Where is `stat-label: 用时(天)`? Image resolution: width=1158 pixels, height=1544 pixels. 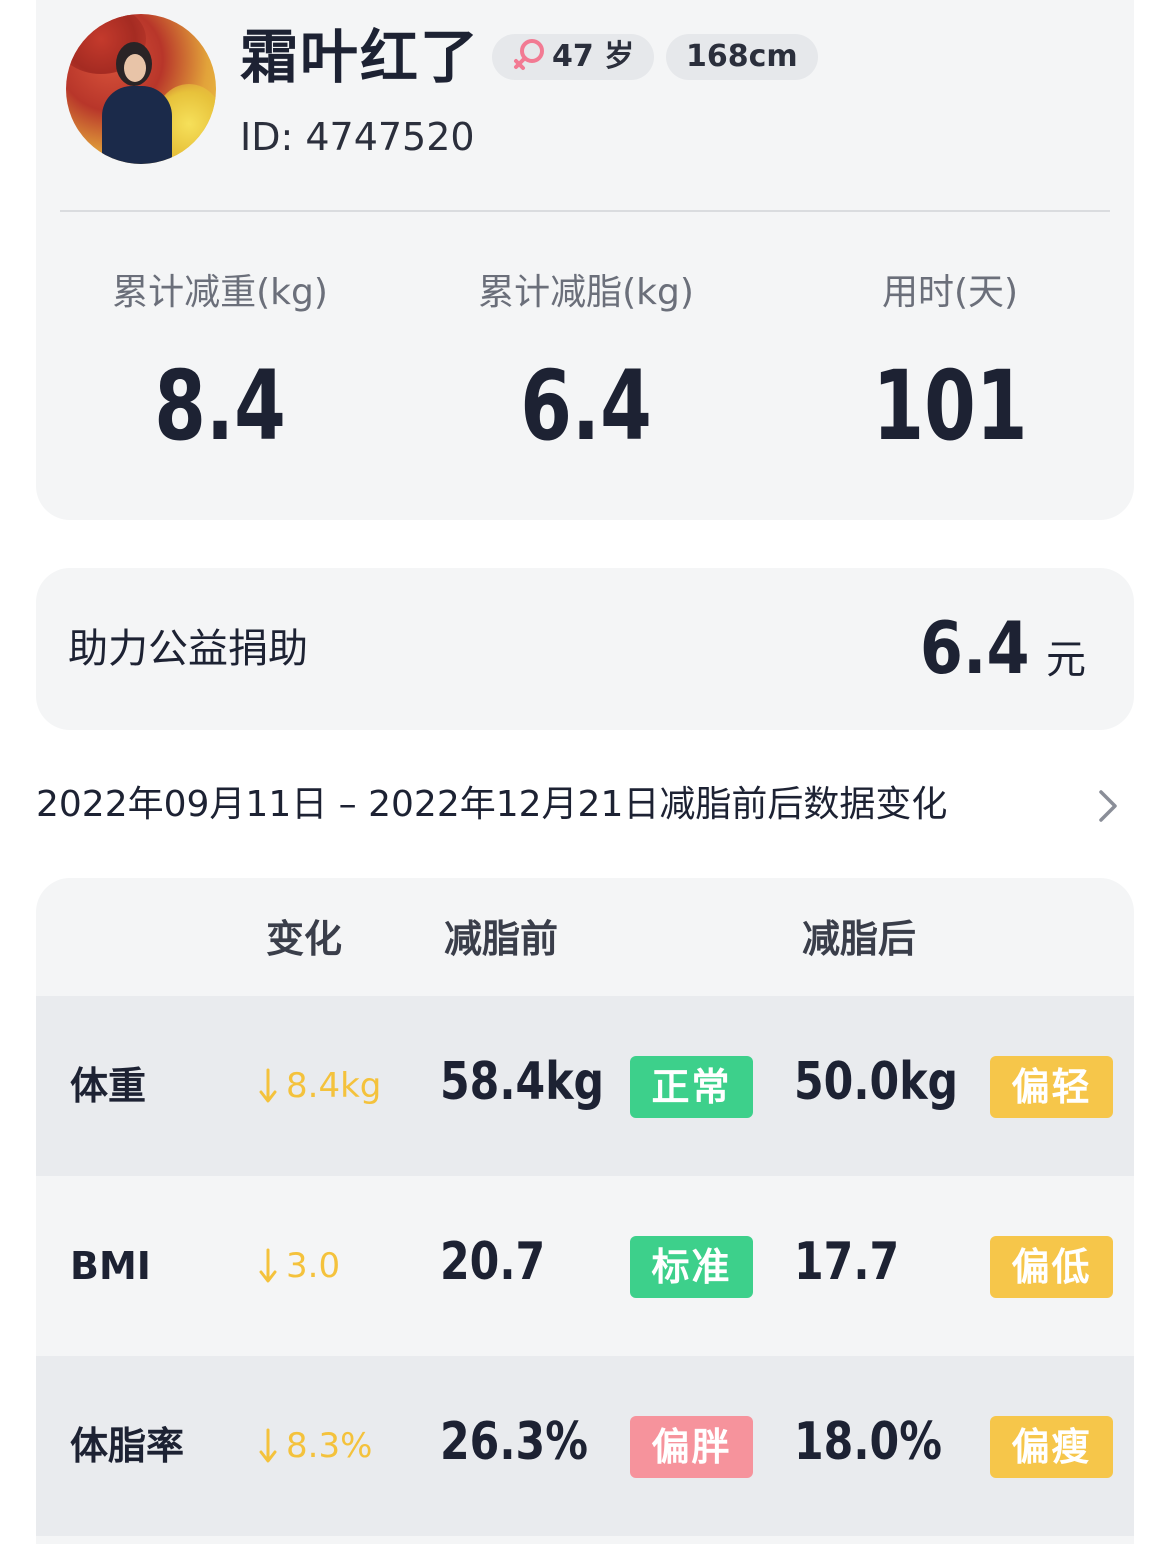
stat-label: 用时(天) is located at coordinates (950, 292).